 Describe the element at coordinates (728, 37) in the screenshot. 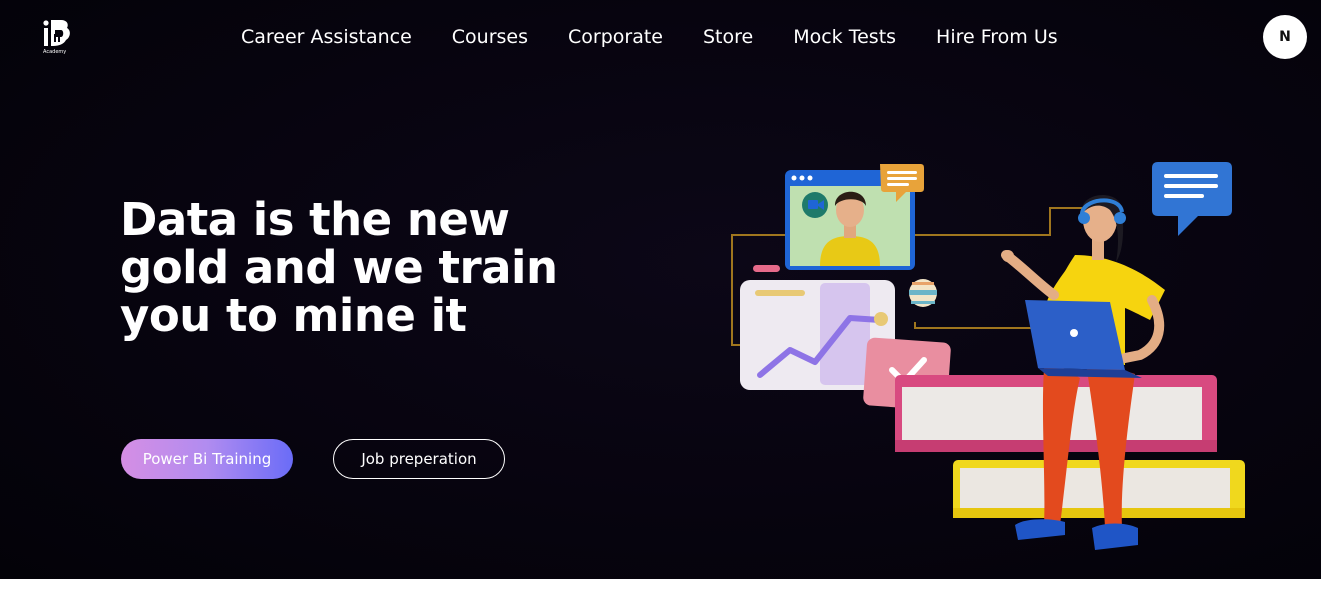

I see `nav-store: Store` at that location.